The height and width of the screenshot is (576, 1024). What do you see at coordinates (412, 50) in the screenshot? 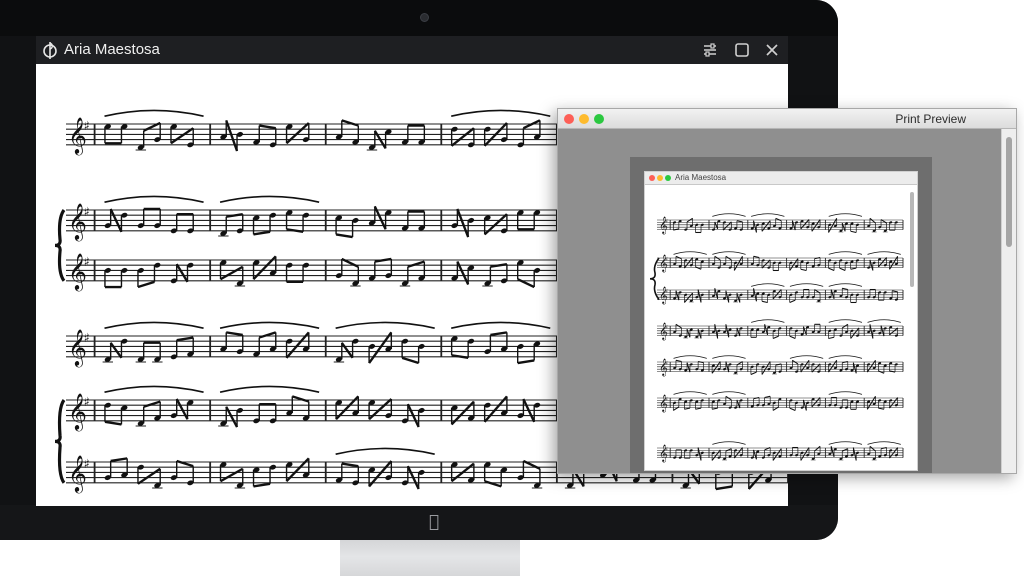
I see `window-titlebar: Aria Maestosa` at bounding box center [412, 50].